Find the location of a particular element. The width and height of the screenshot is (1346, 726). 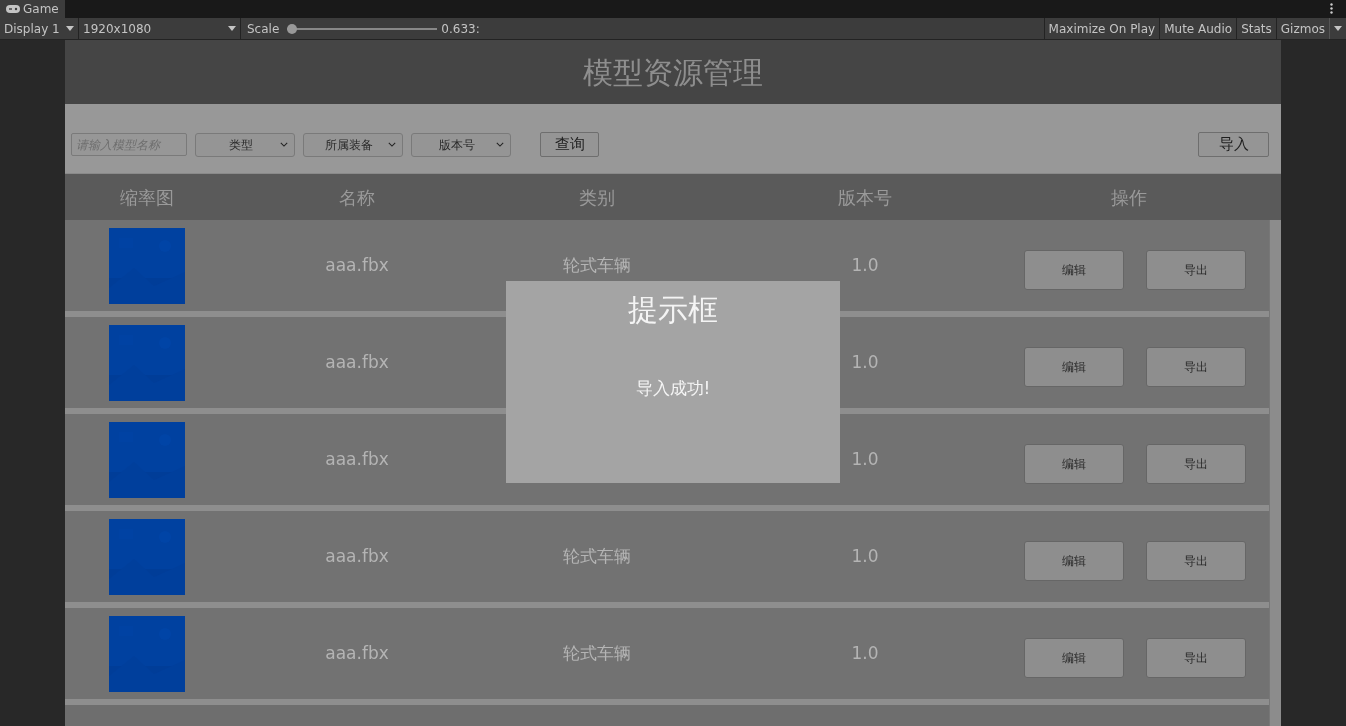

column-header: 类别 is located at coordinates (597, 197).